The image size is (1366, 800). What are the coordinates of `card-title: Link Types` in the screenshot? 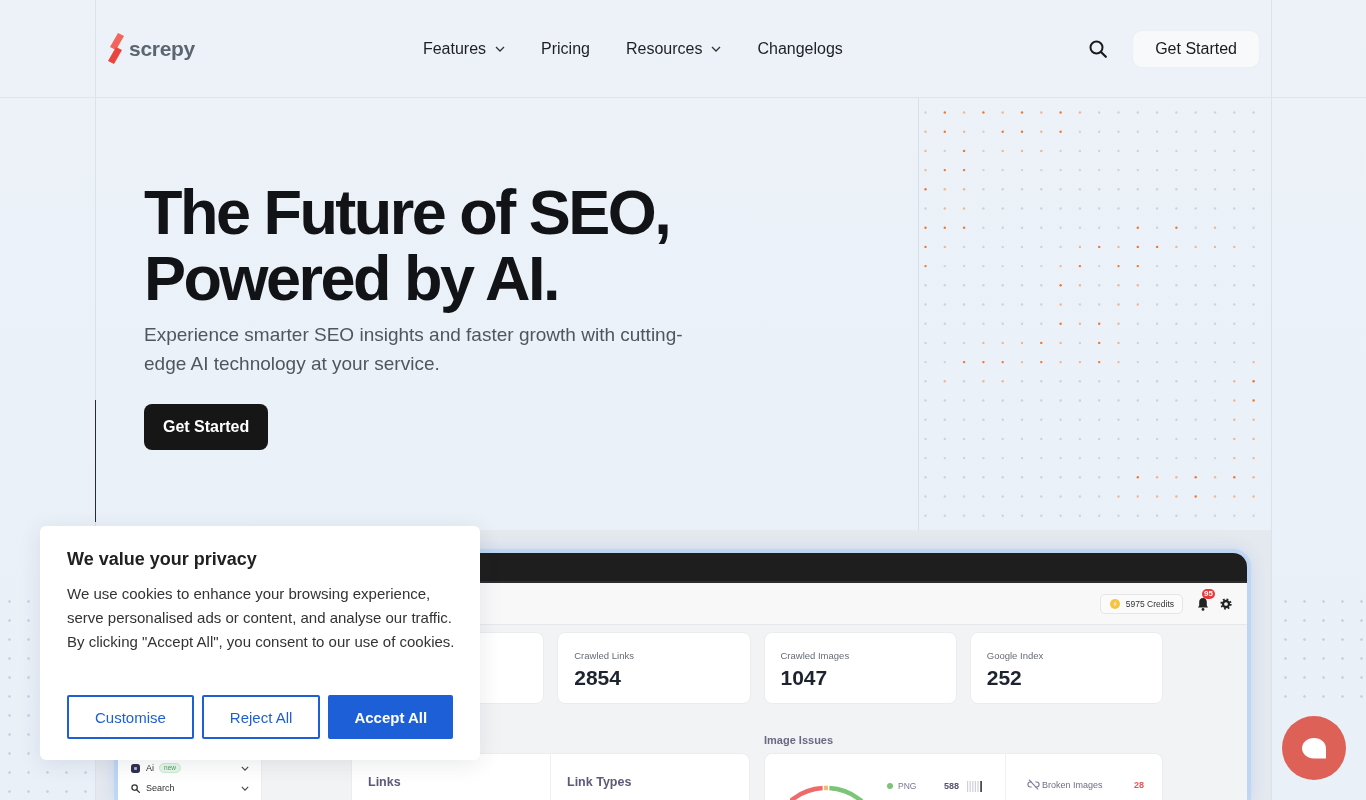 It's located at (599, 782).